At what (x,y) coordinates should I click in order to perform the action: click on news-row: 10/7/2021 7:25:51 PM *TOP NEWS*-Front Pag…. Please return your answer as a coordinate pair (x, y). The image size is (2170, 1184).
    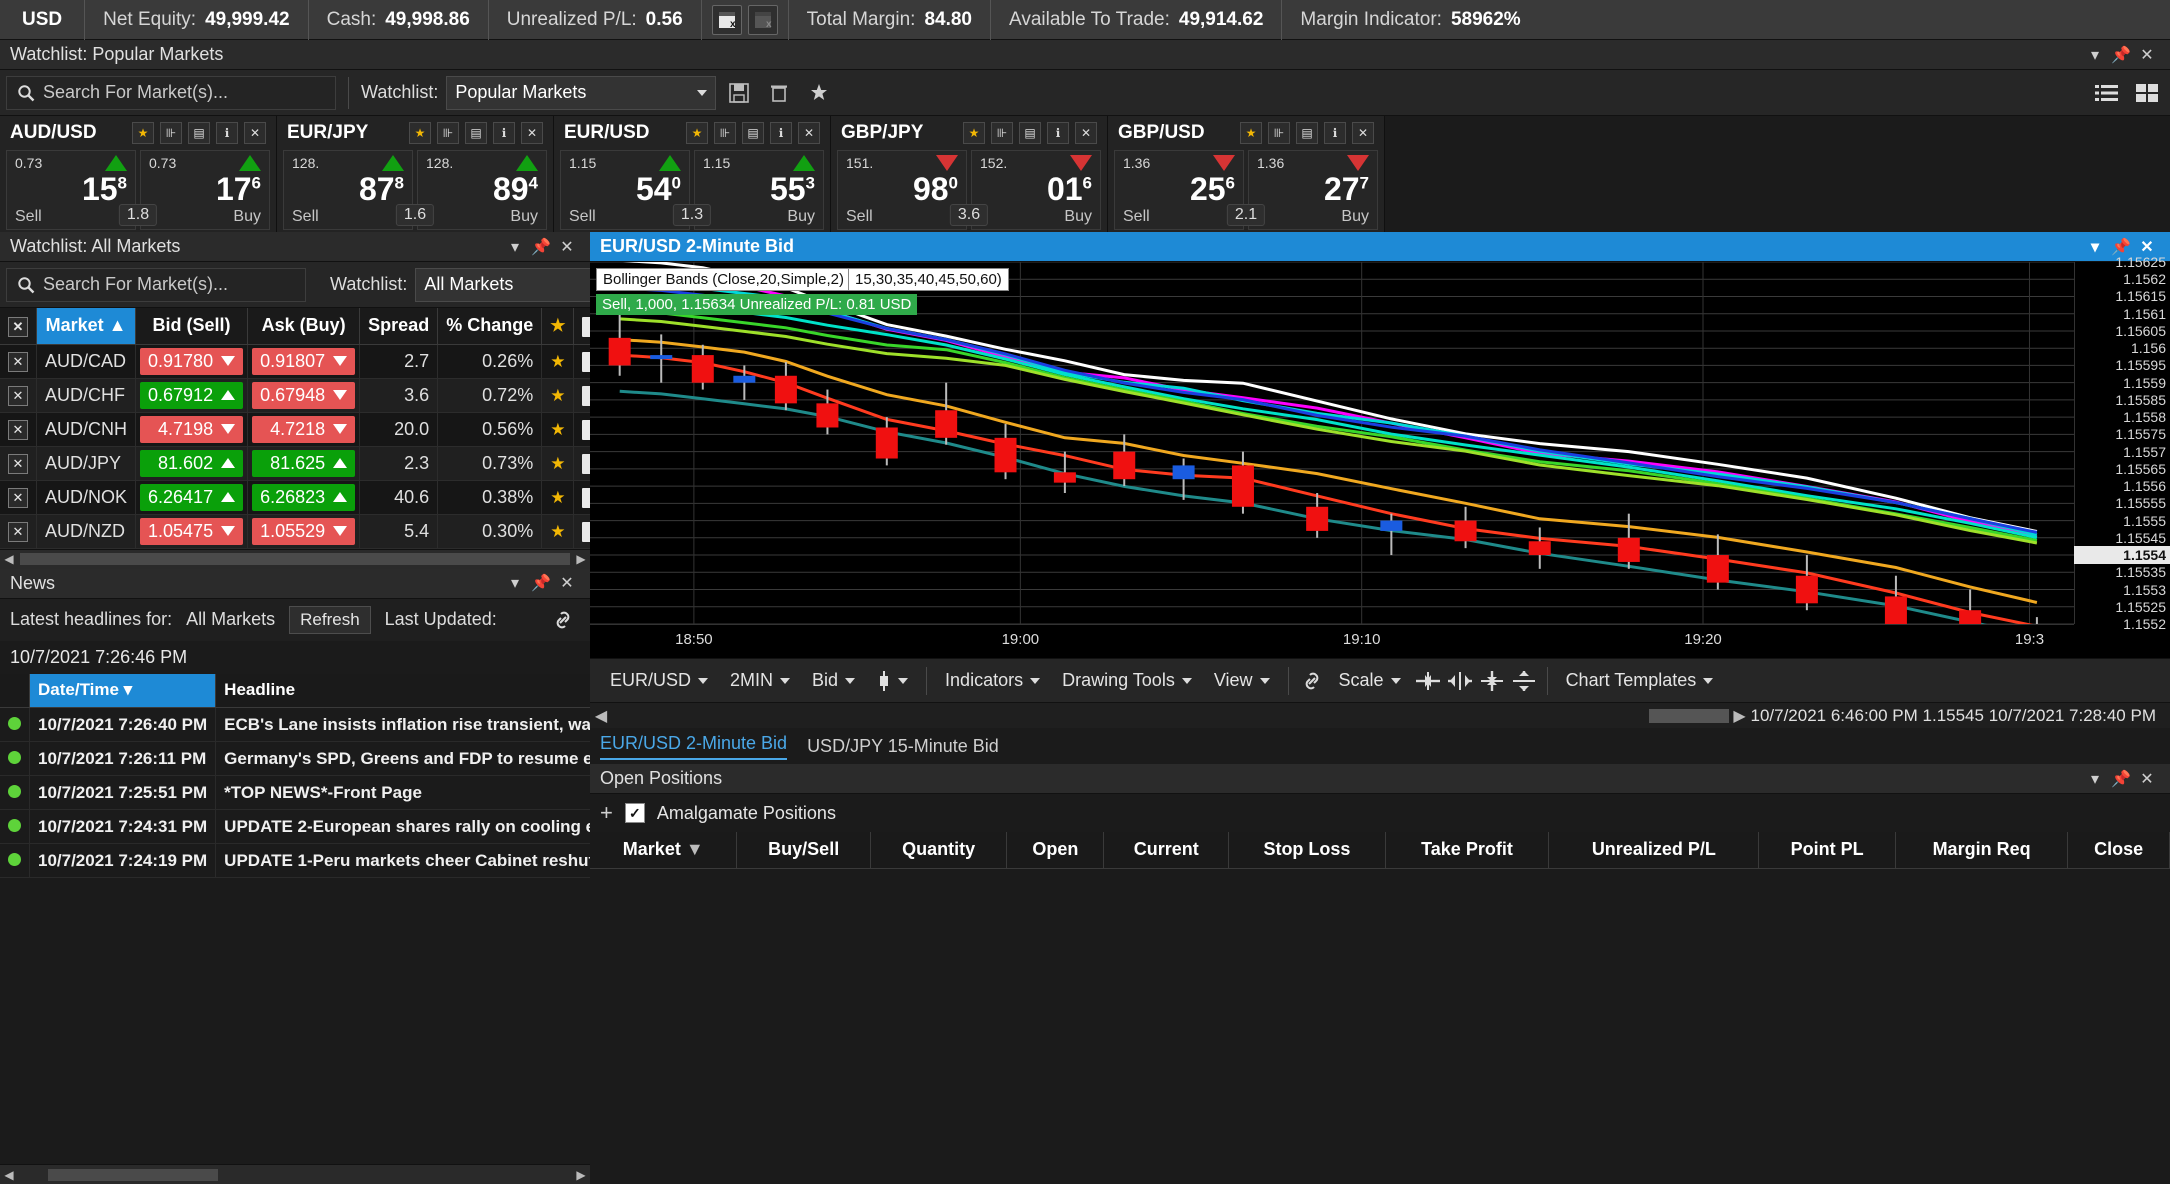
    Looking at the image, I should click on (321, 792).